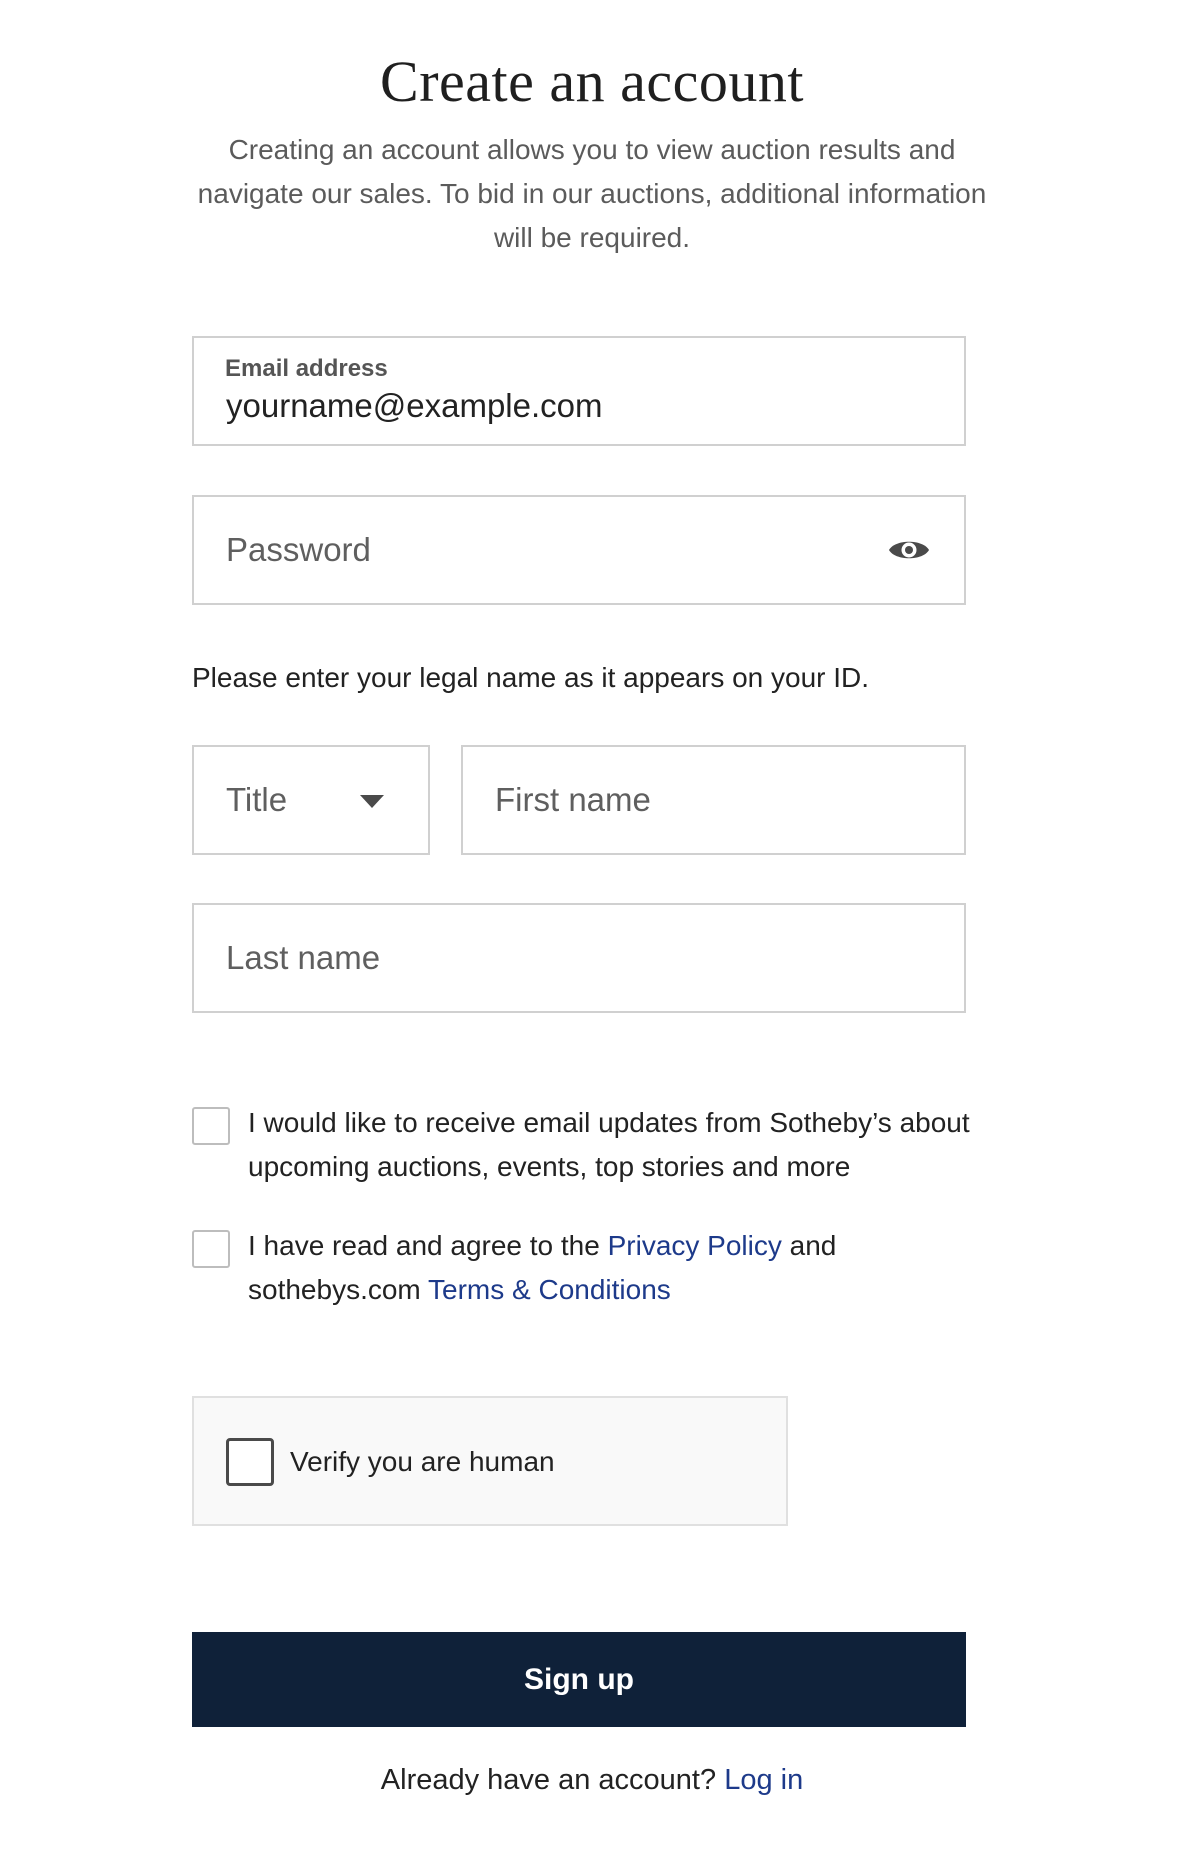 Image resolution: width=1184 pixels, height=1876 pixels. What do you see at coordinates (695, 1245) in the screenshot?
I see `privacy-policy-link: Privacy Policy` at bounding box center [695, 1245].